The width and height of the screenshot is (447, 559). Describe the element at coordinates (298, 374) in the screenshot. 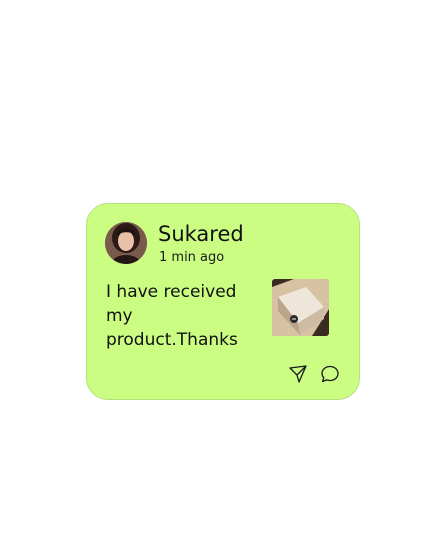

I see `send-icon` at that location.